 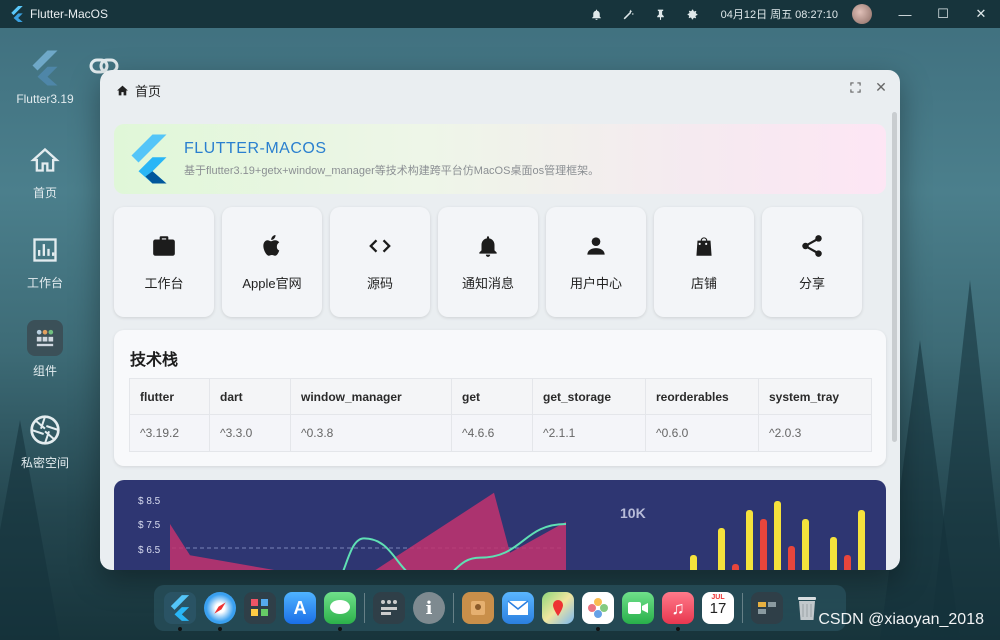 What do you see at coordinates (704, 262) in the screenshot?
I see `tile-shop: 店铺` at bounding box center [704, 262].